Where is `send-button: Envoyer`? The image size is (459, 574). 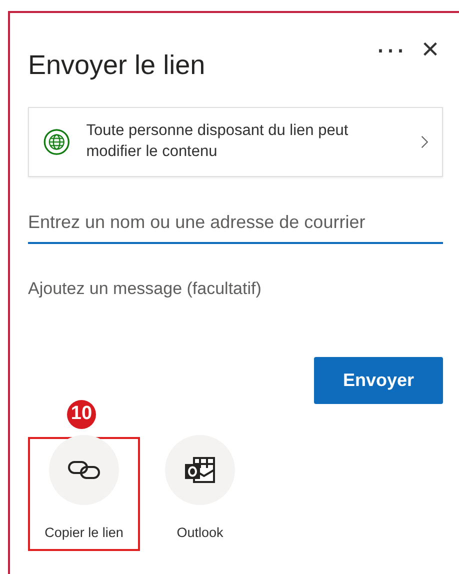 send-button: Envoyer is located at coordinates (378, 380).